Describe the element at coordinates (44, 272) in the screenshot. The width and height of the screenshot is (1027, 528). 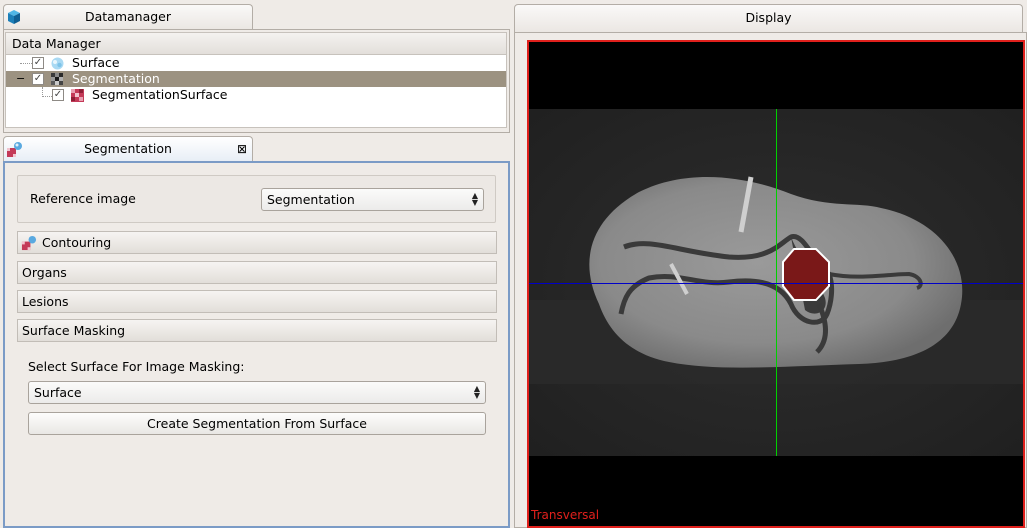
I see `section-label: Organs` at that location.